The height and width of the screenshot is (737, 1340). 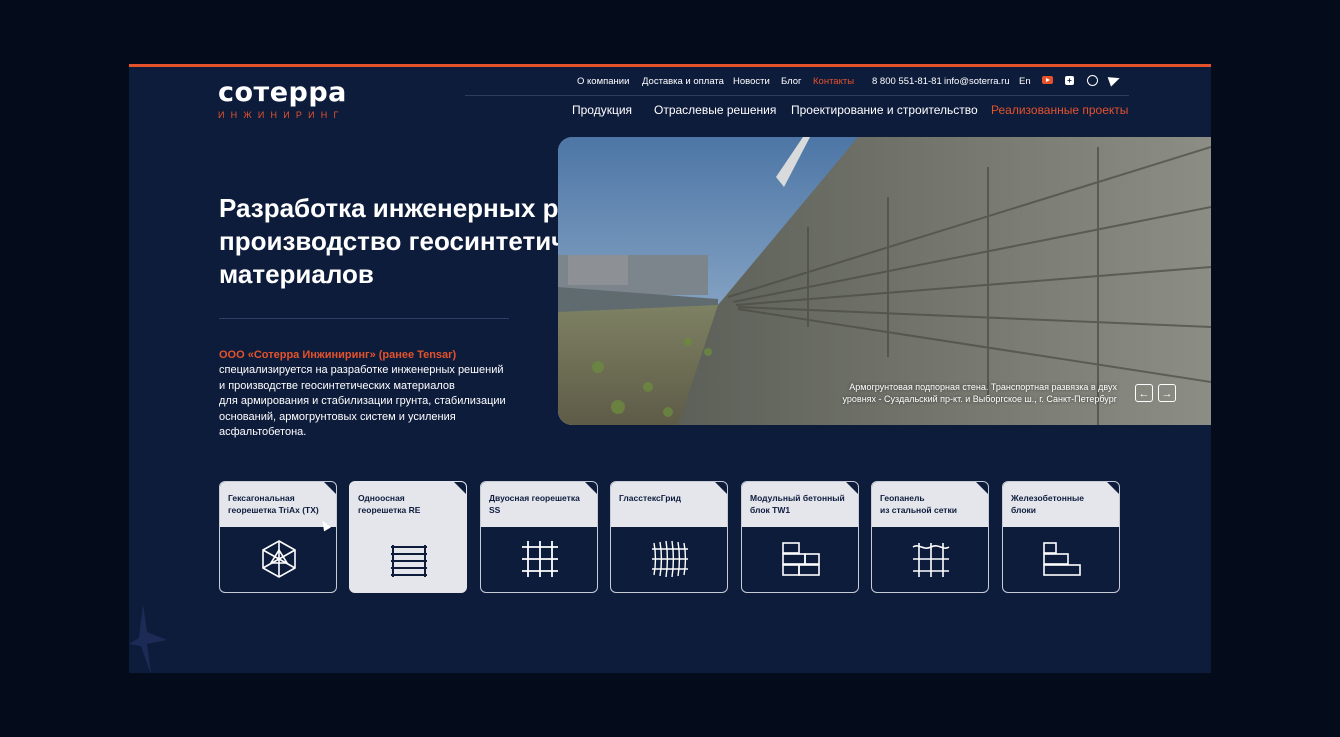 I want to click on product-card-title: Гексагональная георешетка TriAx (TX), so click(x=273, y=504).